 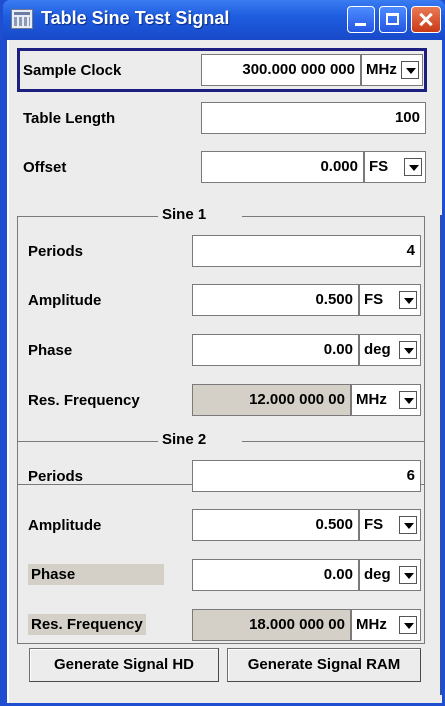 I want to click on sine2-amplitude-label: Amplitude, so click(x=65, y=525).